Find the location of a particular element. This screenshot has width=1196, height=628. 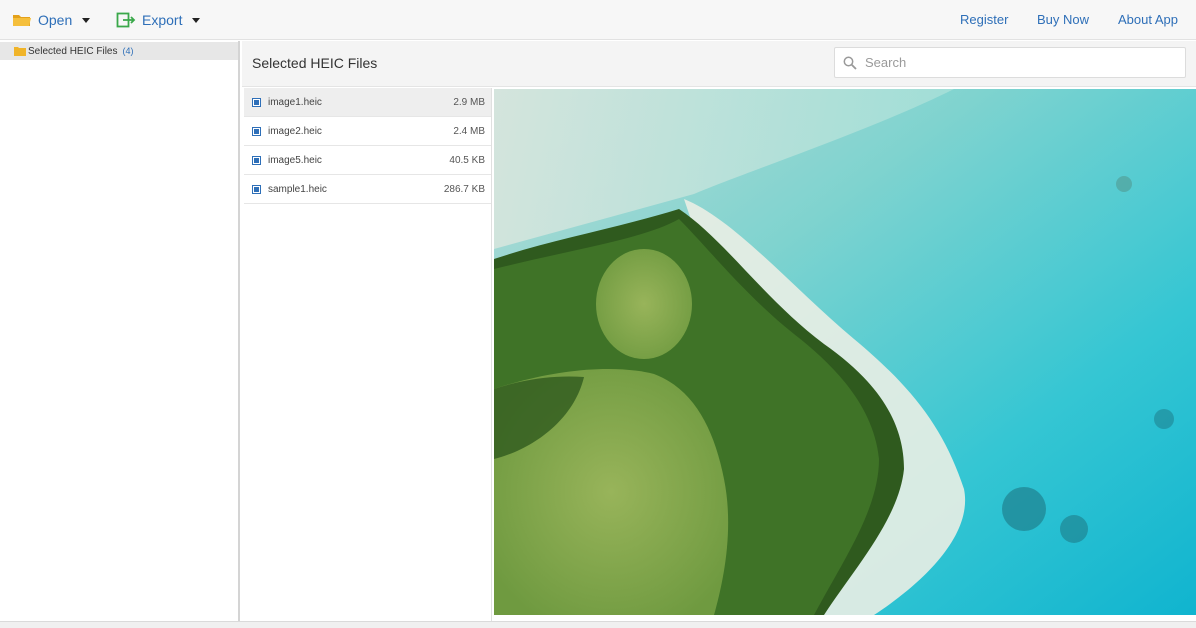

main-header: Selected HEIC Files is located at coordinates (719, 64).